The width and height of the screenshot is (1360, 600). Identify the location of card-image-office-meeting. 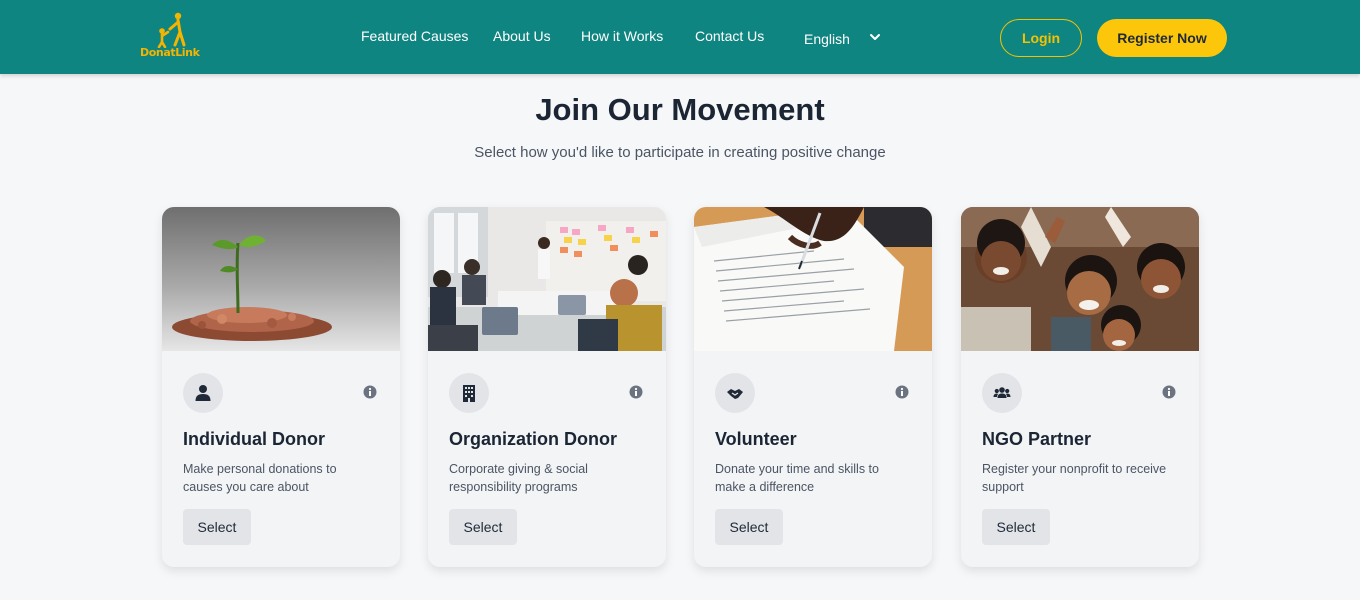
(547, 279).